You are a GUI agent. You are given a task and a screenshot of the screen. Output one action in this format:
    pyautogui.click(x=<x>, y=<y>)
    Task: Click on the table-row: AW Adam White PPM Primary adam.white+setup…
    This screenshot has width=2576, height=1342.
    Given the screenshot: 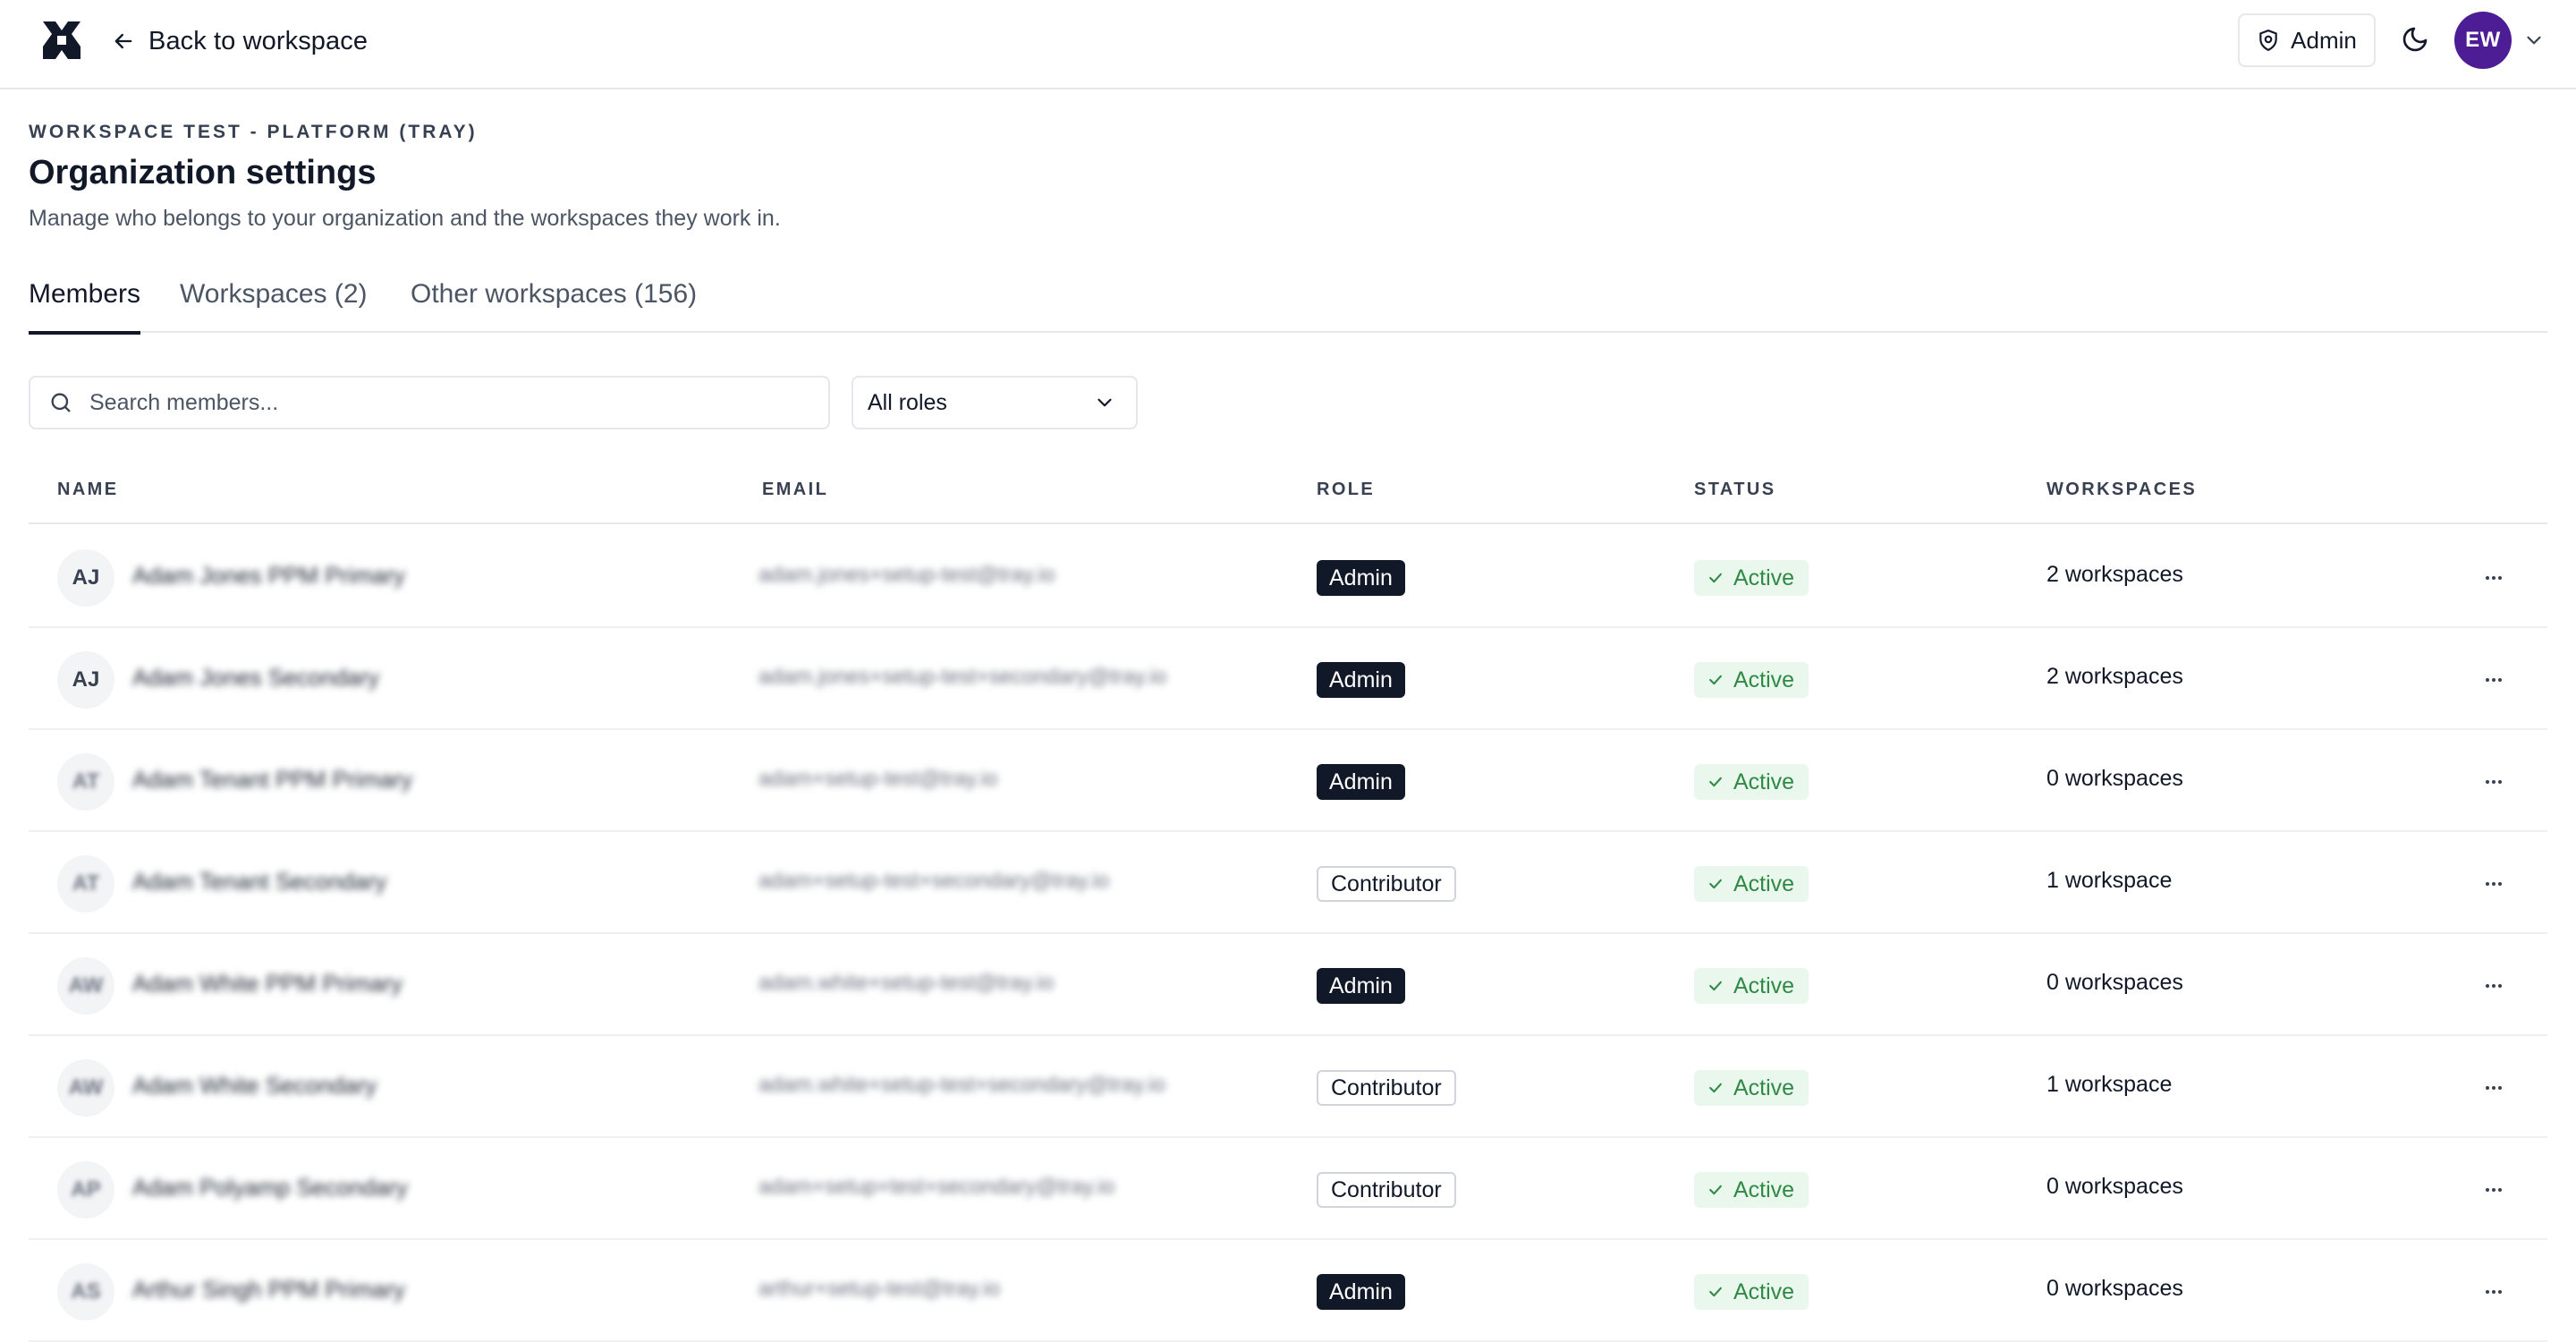 What is the action you would take?
    pyautogui.click(x=1288, y=985)
    